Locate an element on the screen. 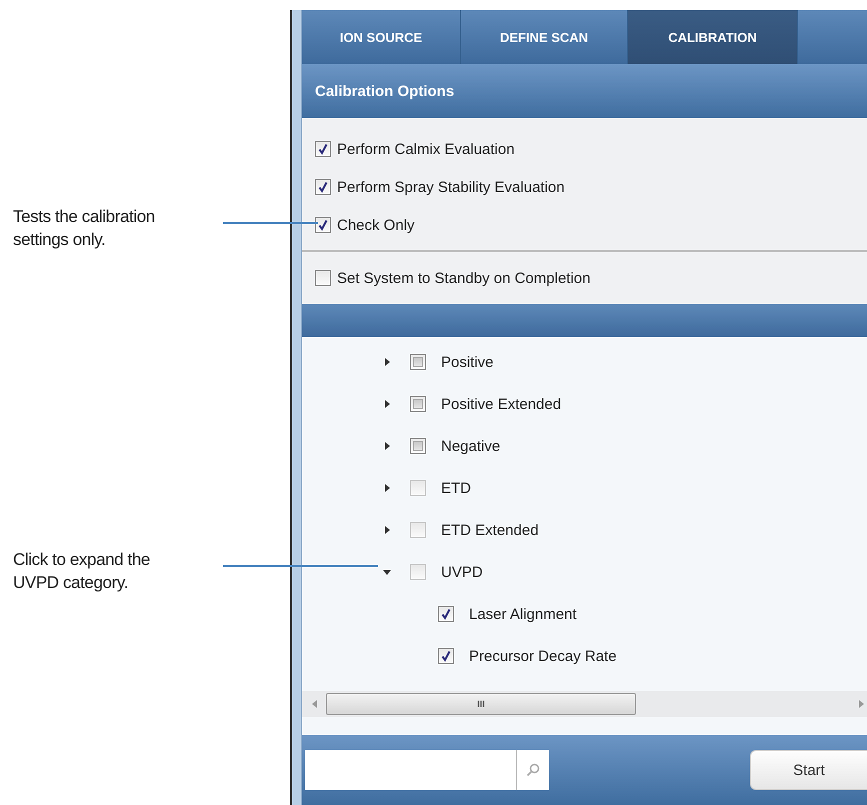  checkbox-option: Perform Calmix Evaluation is located at coordinates (591, 149).